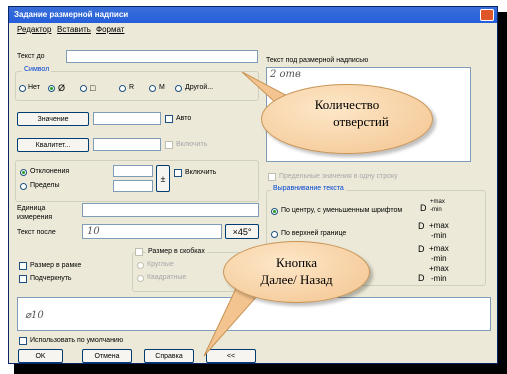 This screenshot has height=374, width=507. I want to click on symbol-square-label: □, so click(93, 88).